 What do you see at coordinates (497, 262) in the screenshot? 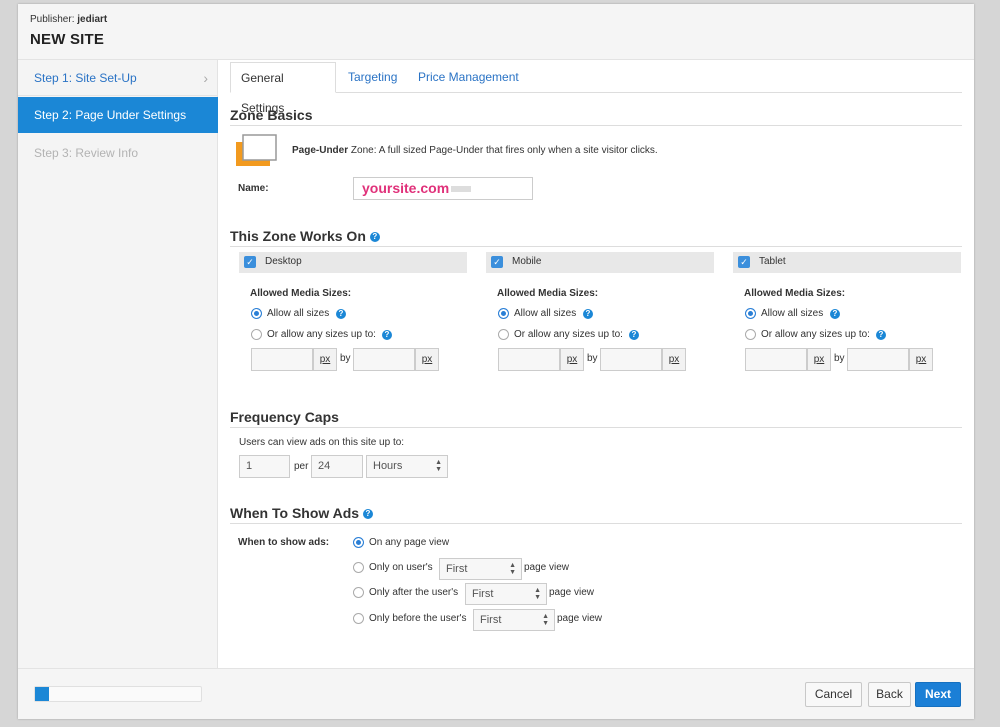
I see `mobile-checkbox: ✓` at bounding box center [497, 262].